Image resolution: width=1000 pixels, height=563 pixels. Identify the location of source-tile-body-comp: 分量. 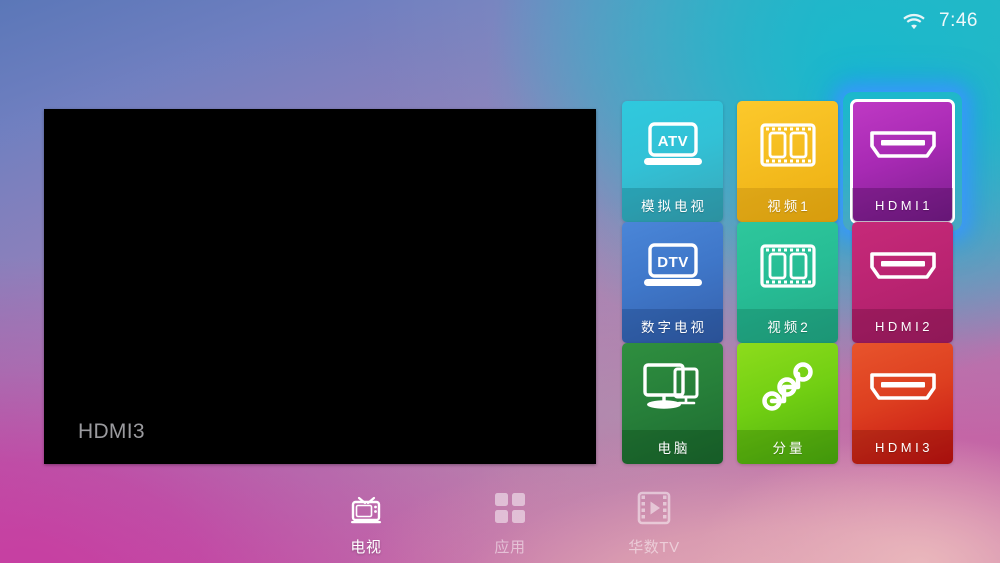
(787, 403).